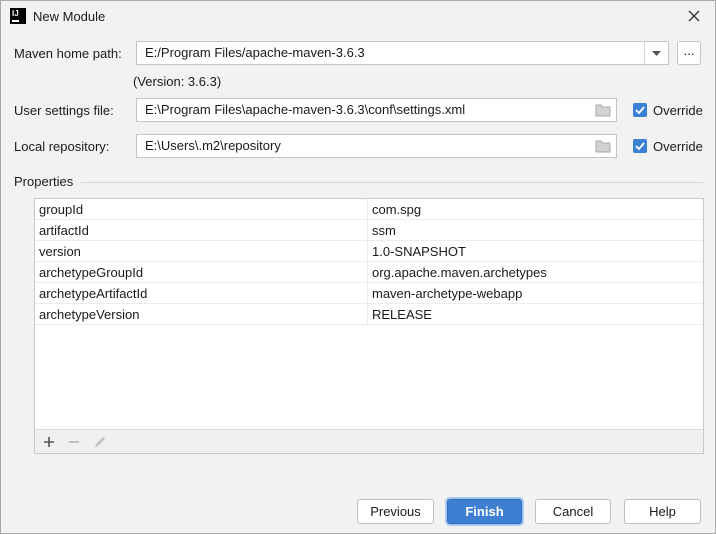  Describe the element at coordinates (255, 52) in the screenshot. I see `maven-home-value: E:/Program Files/apache-maven-3.6.3` at that location.